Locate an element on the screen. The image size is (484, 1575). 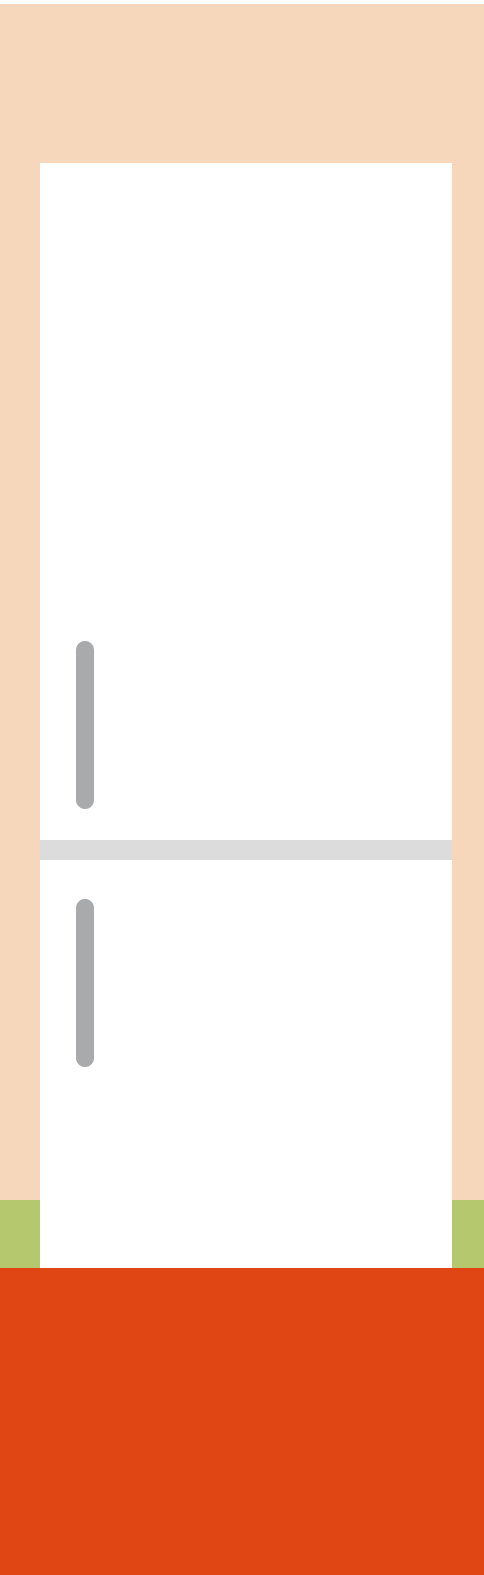
baseboard-right is located at coordinates (468, 1234).